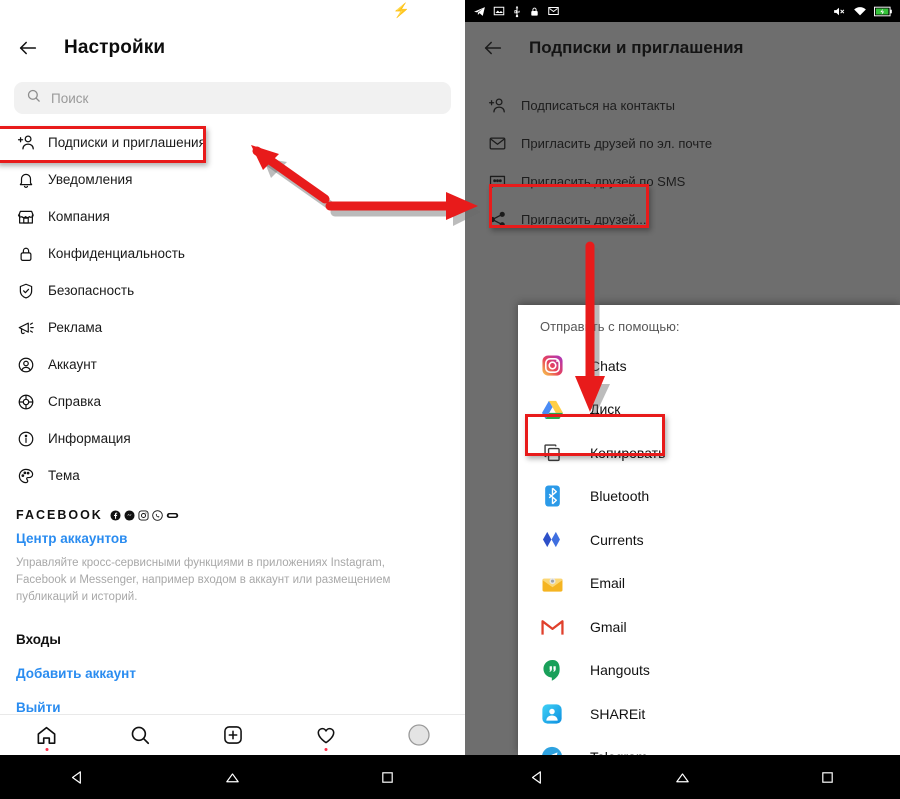 This screenshot has width=900, height=799. Describe the element at coordinates (709, 497) in the screenshot. I see `share-option-bluetooth: Bluetooth` at that location.